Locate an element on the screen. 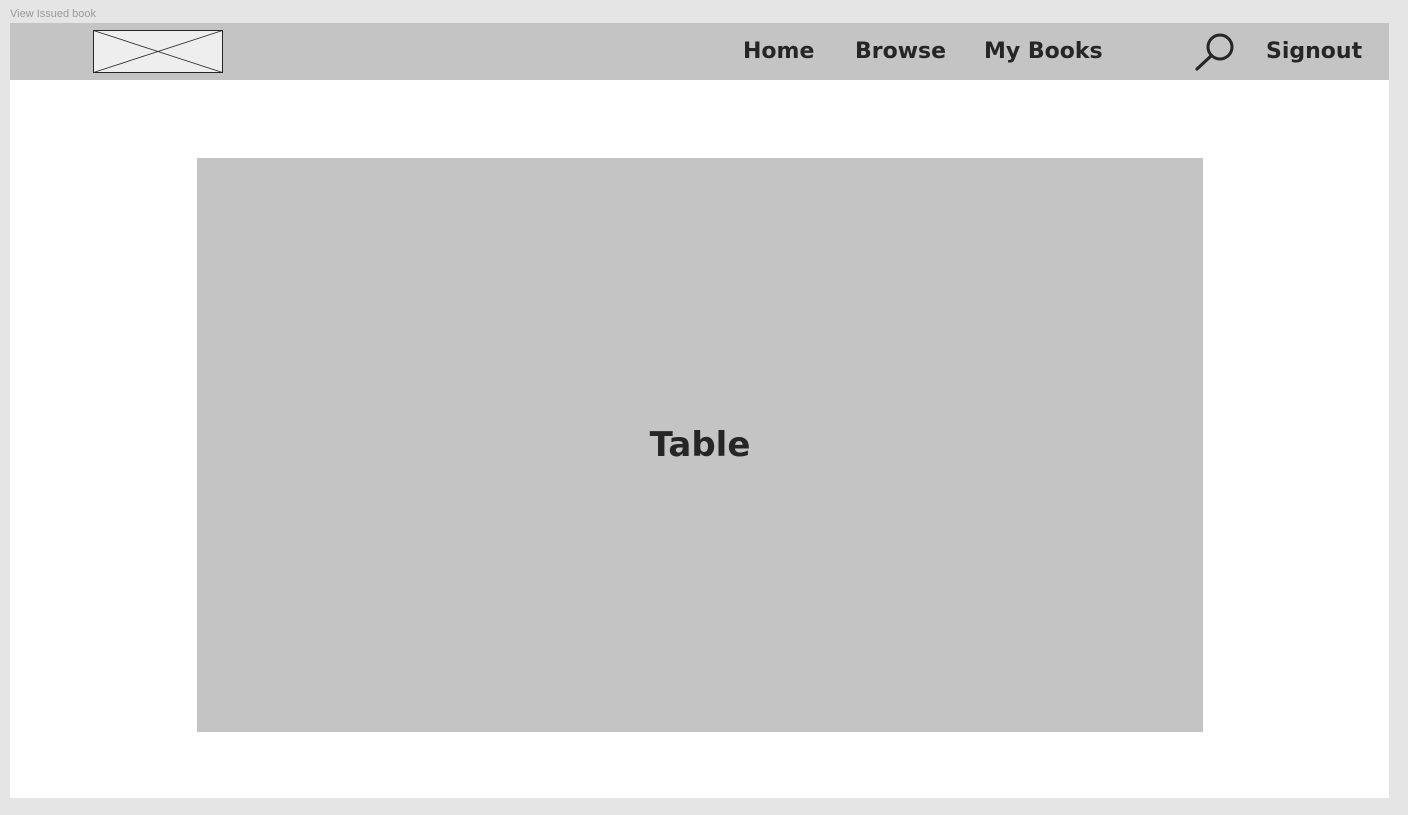 The image size is (1408, 815). header-navbar: Home Browse My Books Signout is located at coordinates (699, 51).